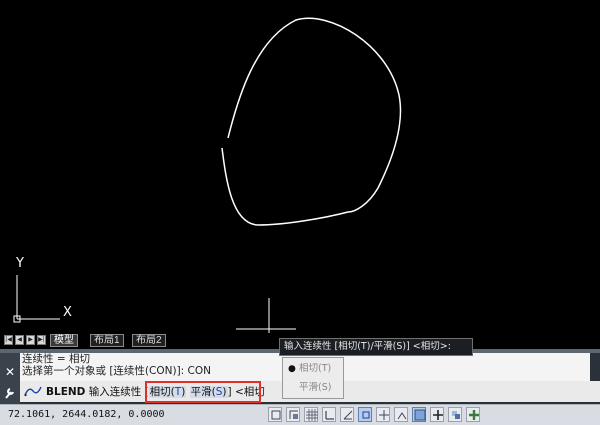 Image resolution: width=600 pixels, height=425 pixels. Describe the element at coordinates (10, 372) in the screenshot. I see `close-icon: ✕` at that location.